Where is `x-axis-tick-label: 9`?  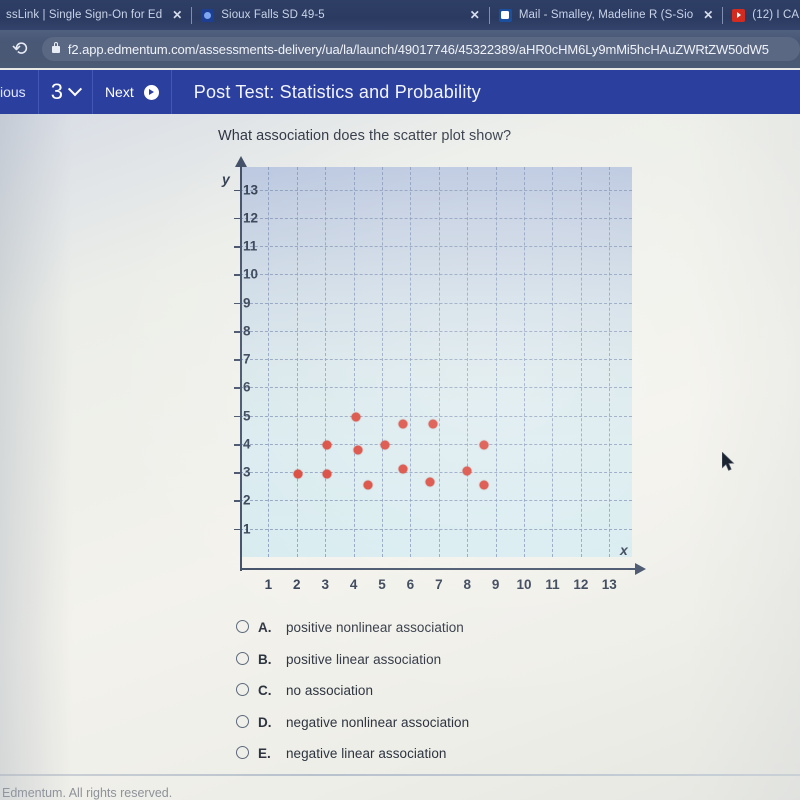 x-axis-tick-label: 9 is located at coordinates (495, 584).